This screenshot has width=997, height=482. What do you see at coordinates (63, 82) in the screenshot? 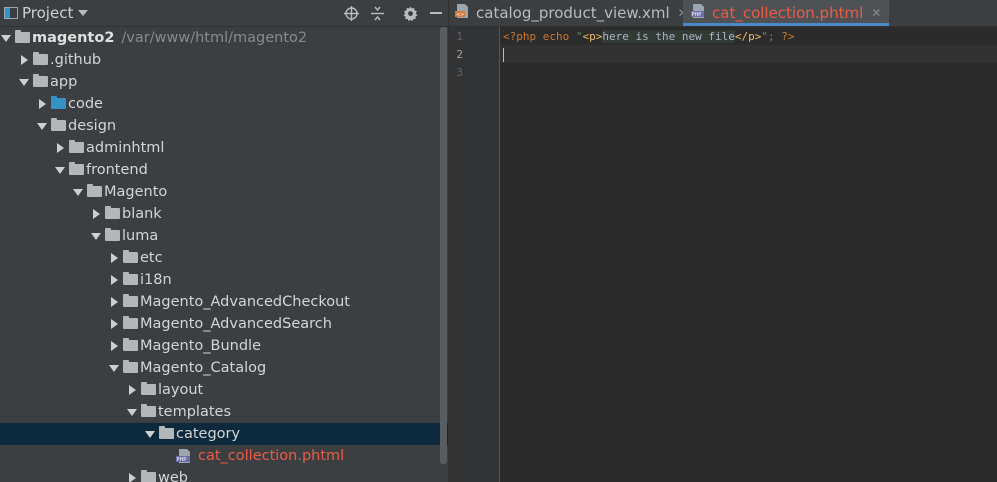
I see `tree-item-label: app` at bounding box center [63, 82].